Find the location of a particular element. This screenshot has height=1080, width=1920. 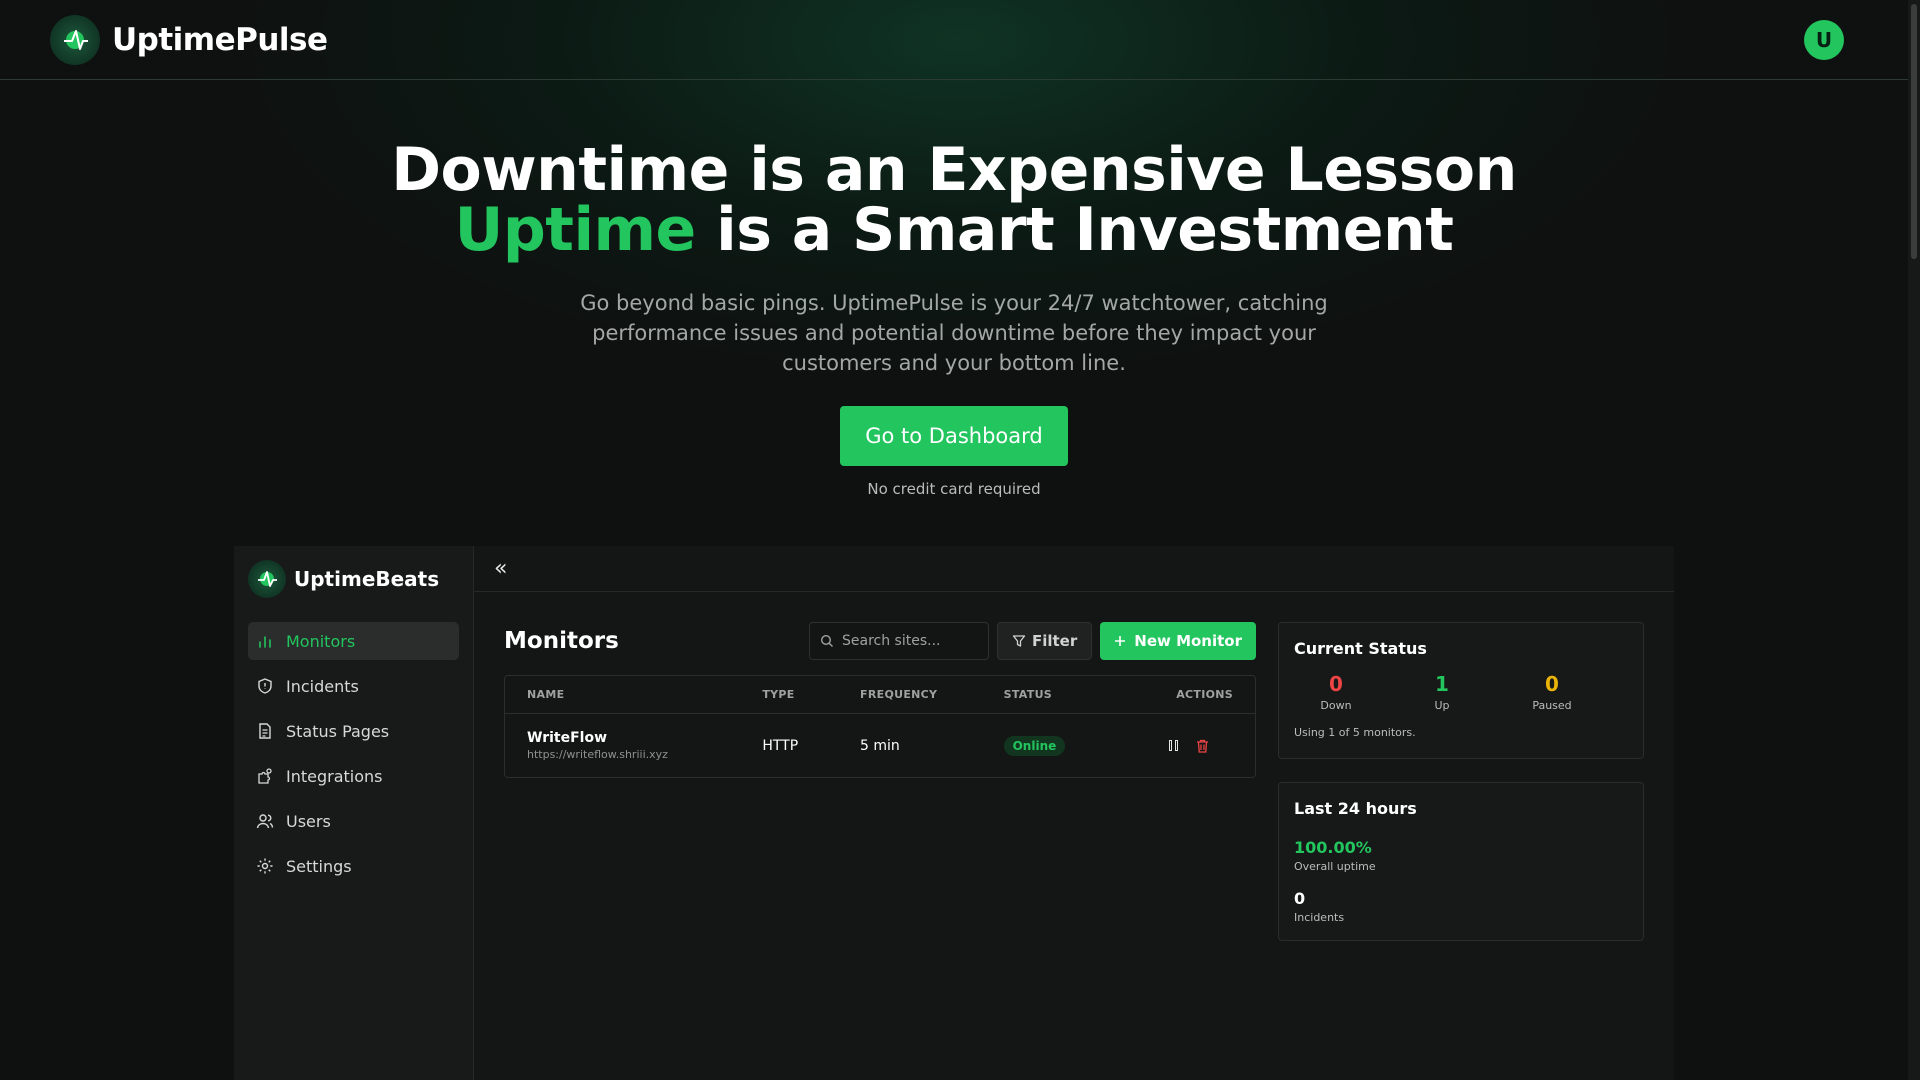

filter-button: Filter is located at coordinates (1044, 641).